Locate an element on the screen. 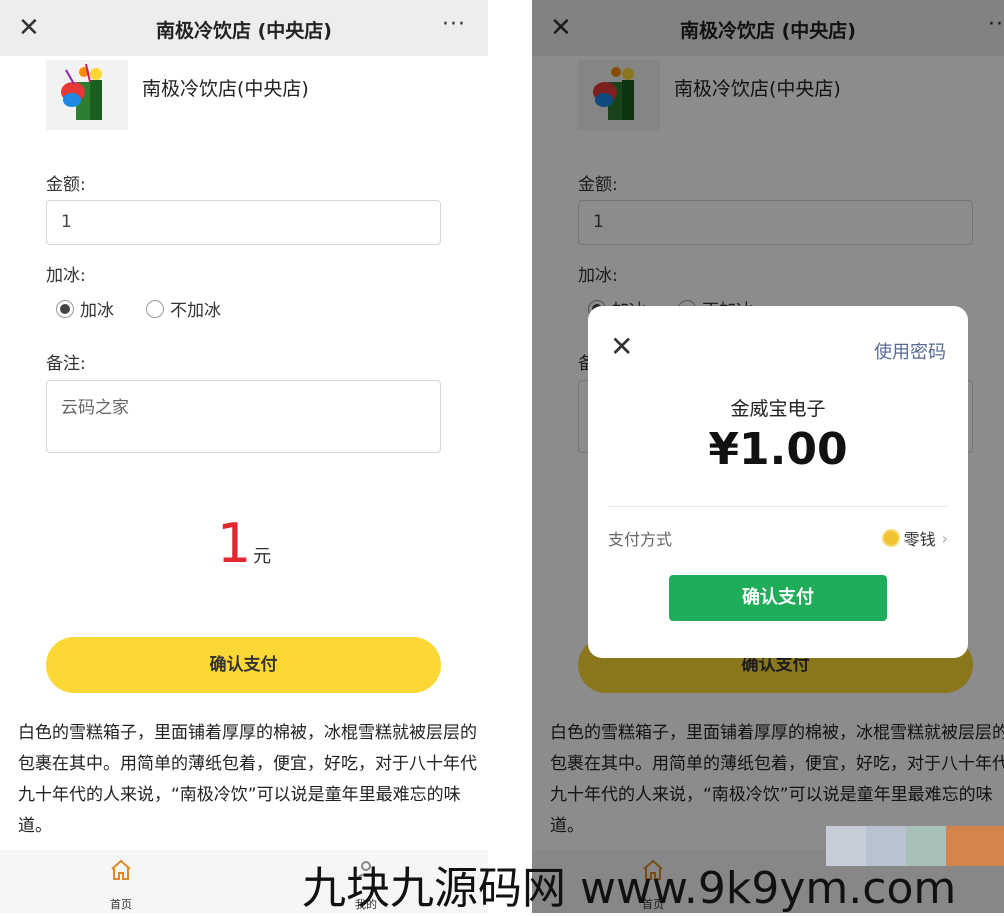 This screenshot has height=916, width=1004. ice-label: 加冰: is located at coordinates (66, 276).